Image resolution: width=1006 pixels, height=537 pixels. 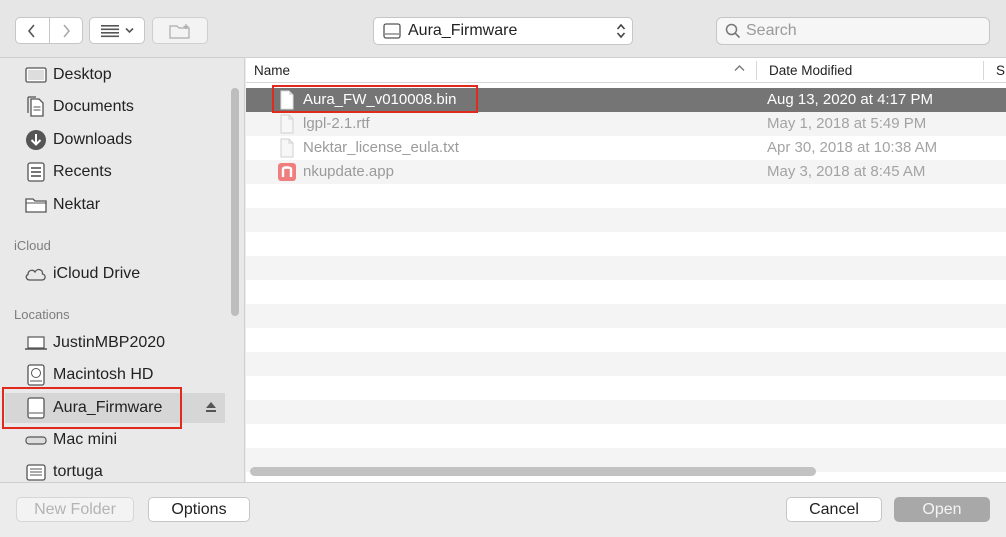 I want to click on search-input, so click(x=866, y=31).